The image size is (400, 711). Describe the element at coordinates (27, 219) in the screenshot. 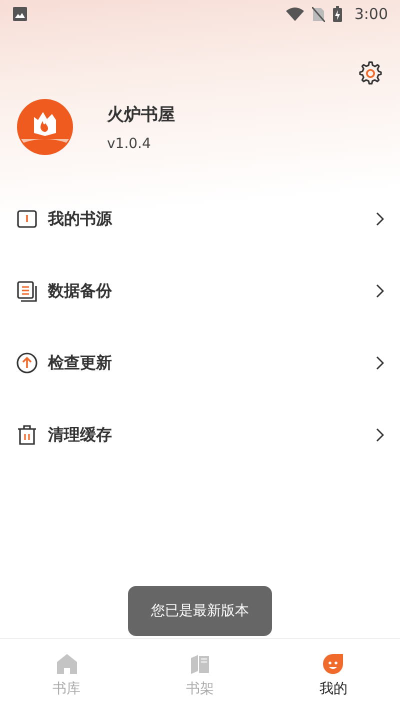

I see `book-icon` at that location.